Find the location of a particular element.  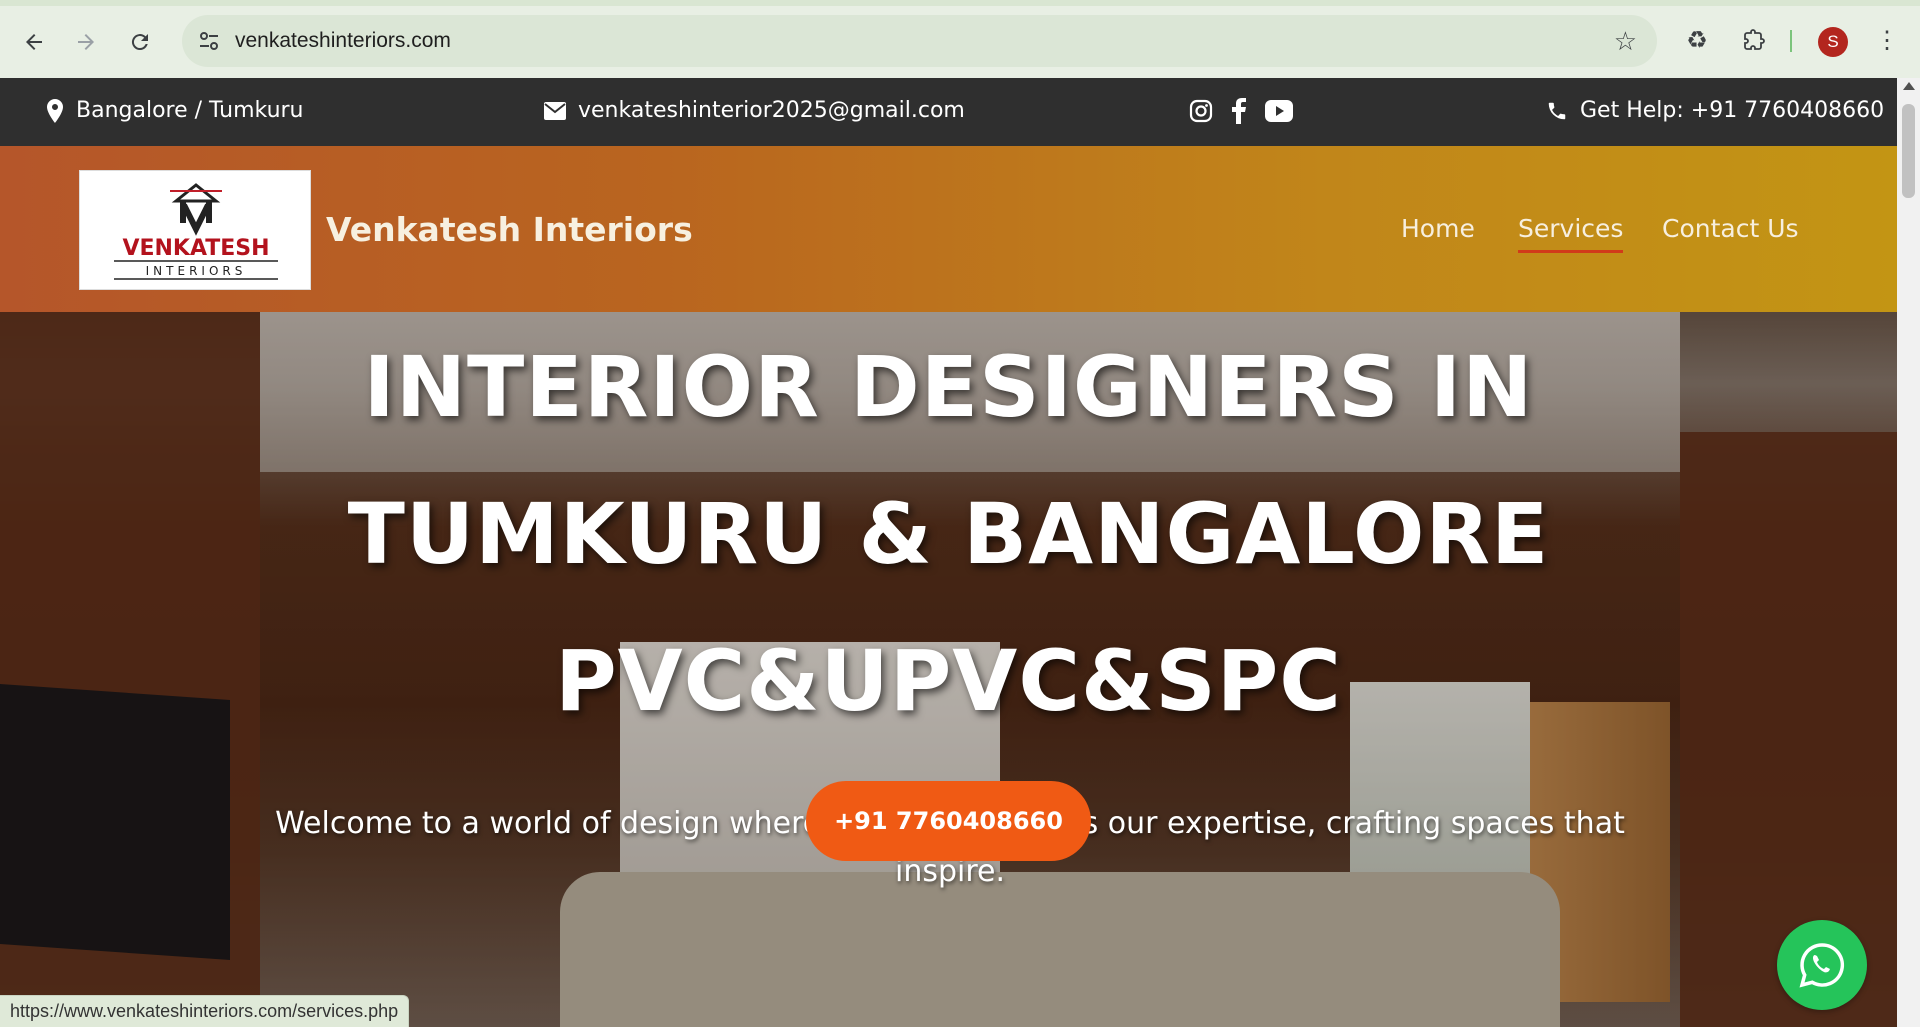

mail-icon is located at coordinates (555, 110).